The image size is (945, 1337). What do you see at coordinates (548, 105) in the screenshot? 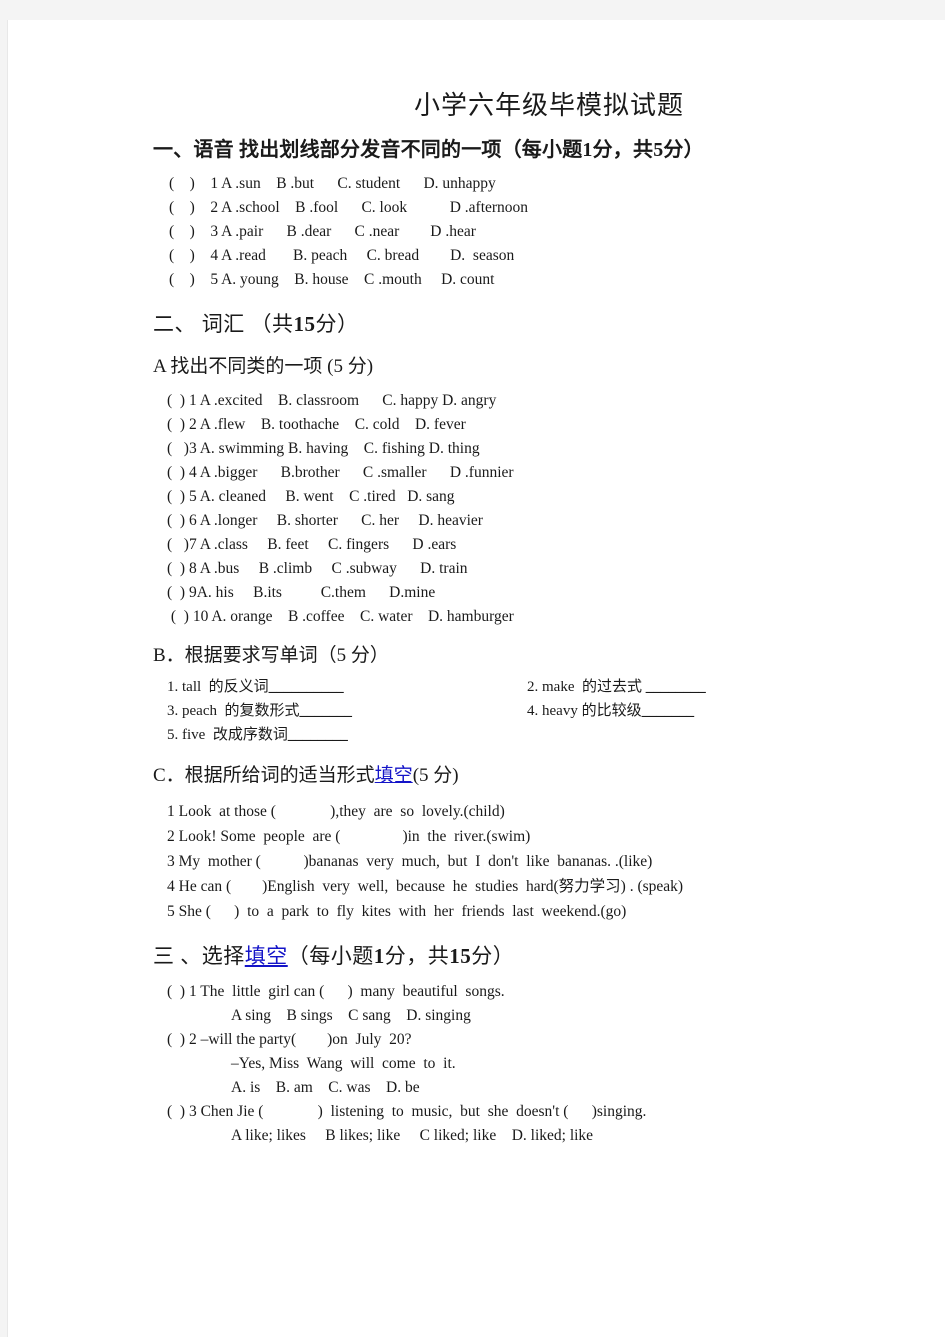
I see `page-title: 小学六年级毕模拟试题` at bounding box center [548, 105].